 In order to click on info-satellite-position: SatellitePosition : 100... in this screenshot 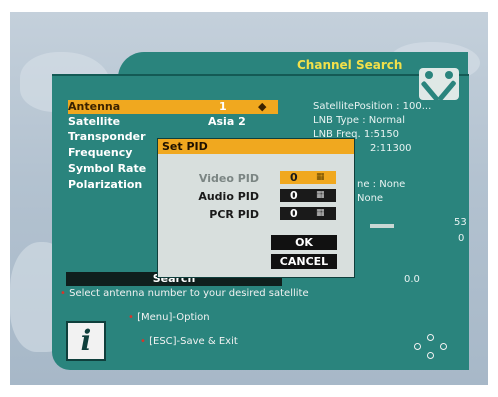, I will do `click(372, 106)`.